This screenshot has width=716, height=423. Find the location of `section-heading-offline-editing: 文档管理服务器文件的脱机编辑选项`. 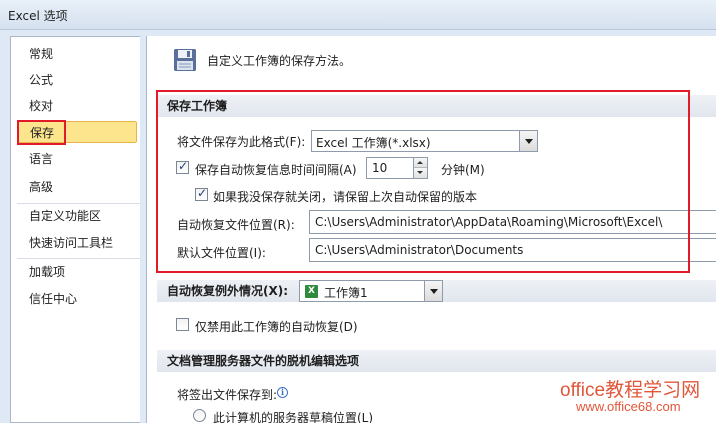

section-heading-offline-editing: 文档管理服务器文件的脱机编辑选项 is located at coordinates (436, 361).